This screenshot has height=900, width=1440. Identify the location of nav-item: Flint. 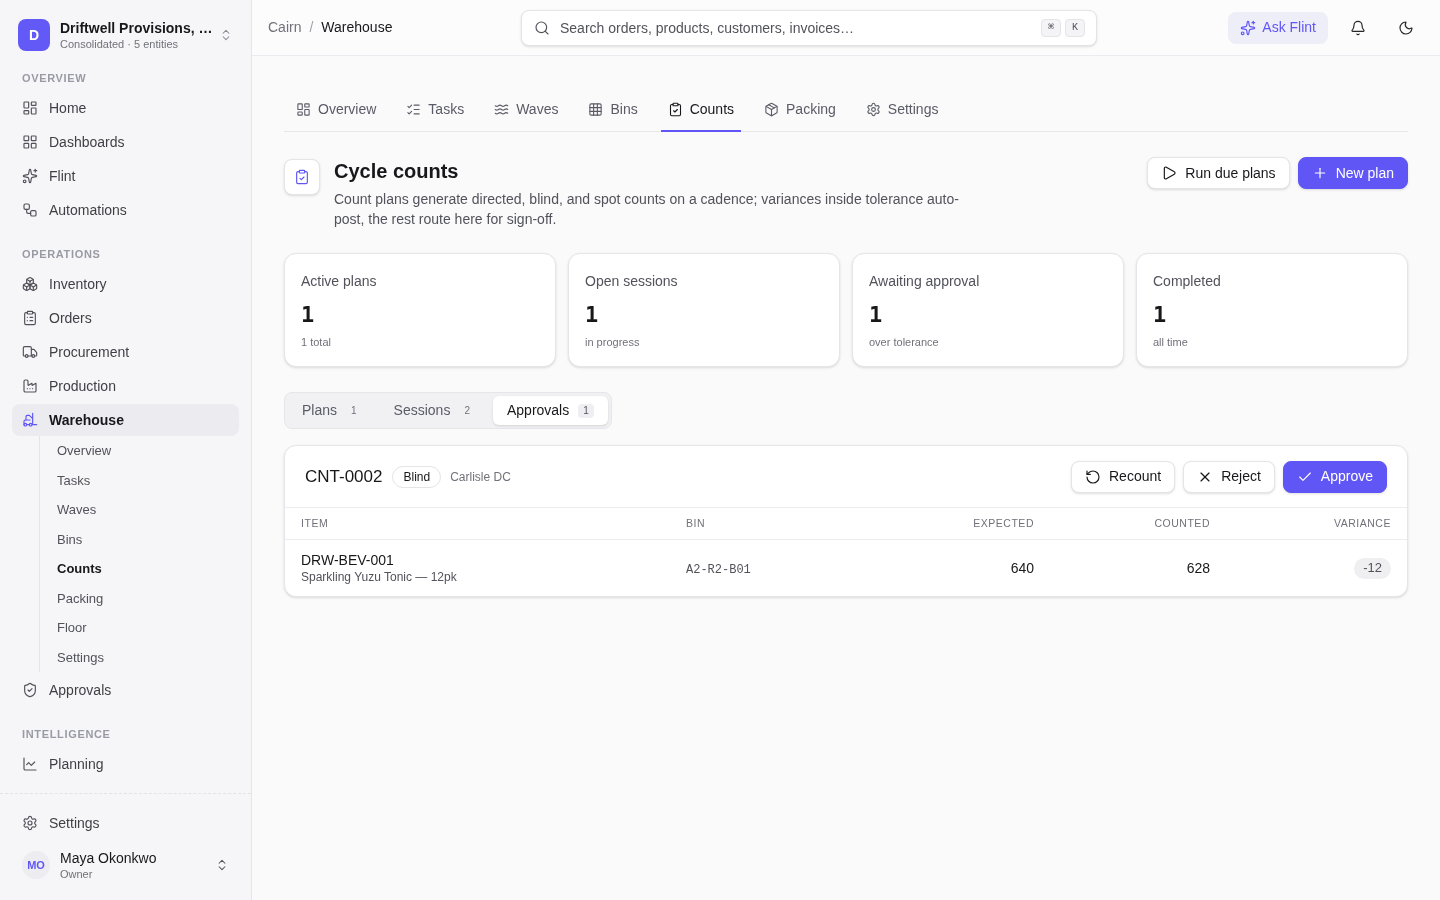
(125, 176).